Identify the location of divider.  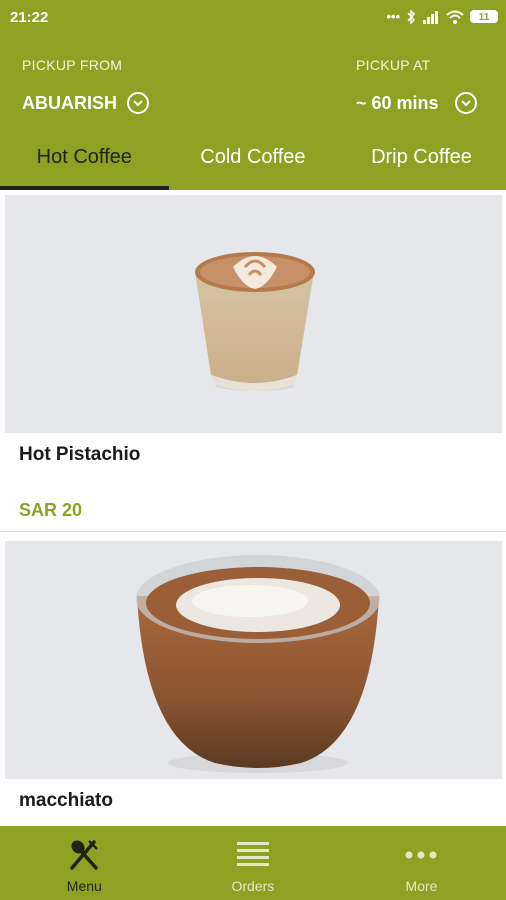
(253, 531).